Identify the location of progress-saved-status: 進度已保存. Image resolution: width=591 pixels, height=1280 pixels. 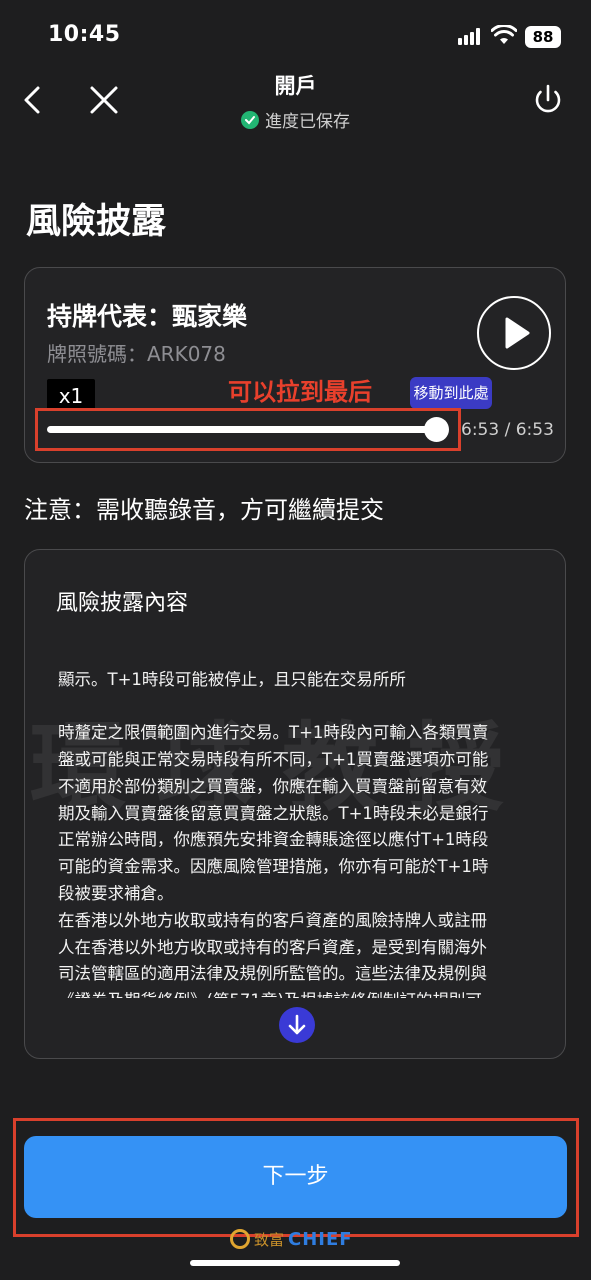
(295, 119).